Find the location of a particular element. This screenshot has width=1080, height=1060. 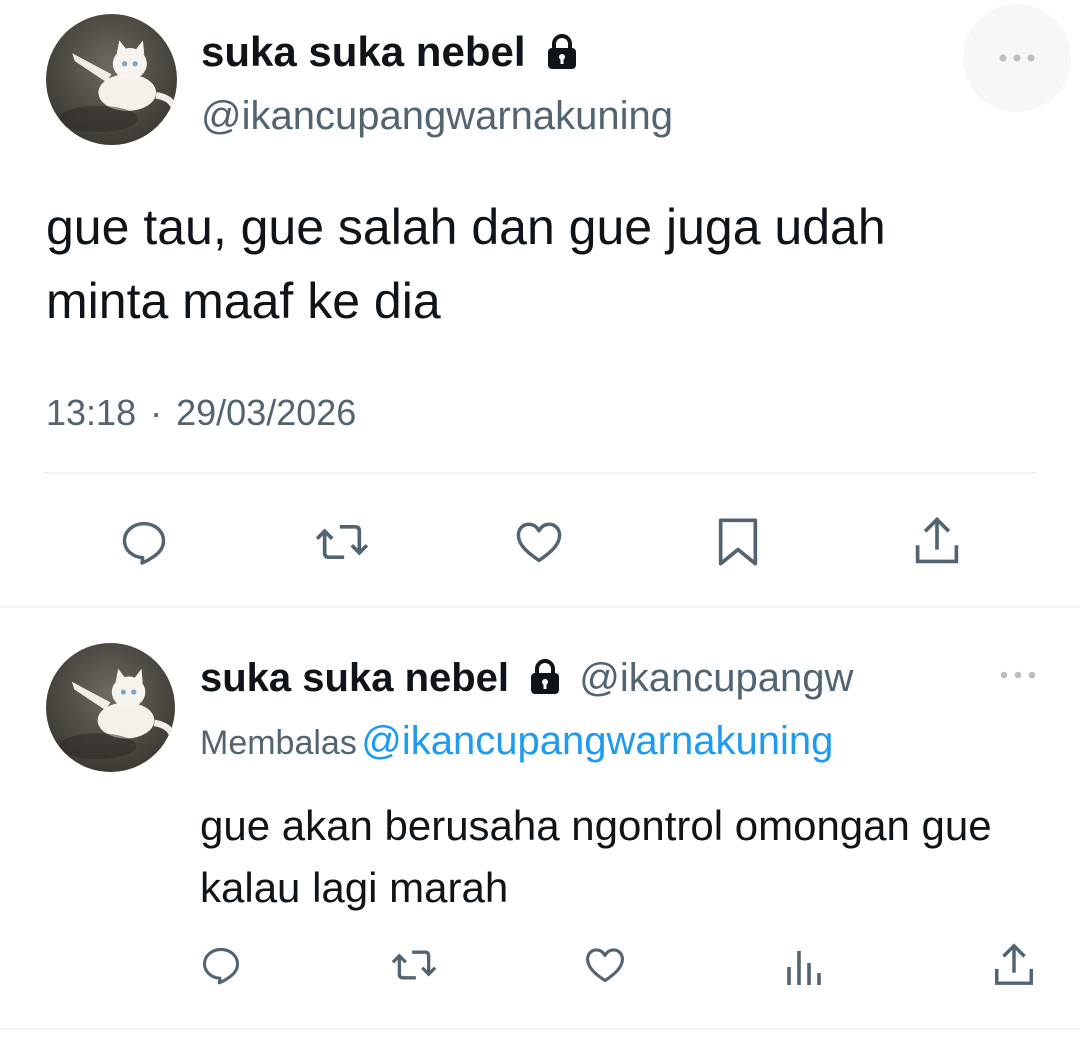

tweet-timestamp: 13:18 · 29/03/2026 is located at coordinates (201, 413).